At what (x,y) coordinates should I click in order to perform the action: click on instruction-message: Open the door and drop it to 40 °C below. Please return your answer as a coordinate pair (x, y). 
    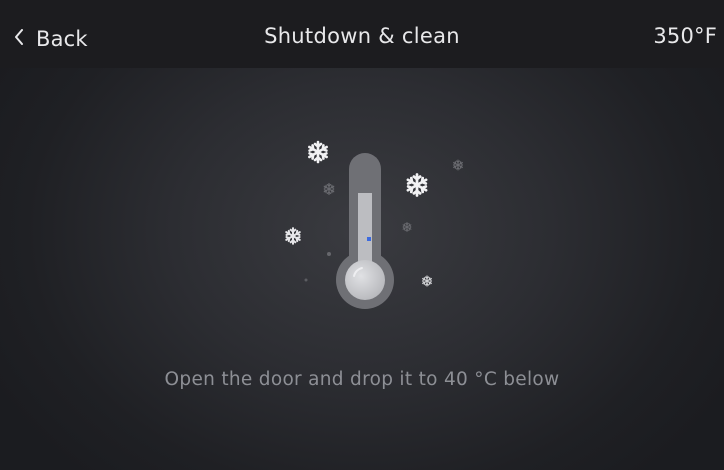
    Looking at the image, I should click on (362, 379).